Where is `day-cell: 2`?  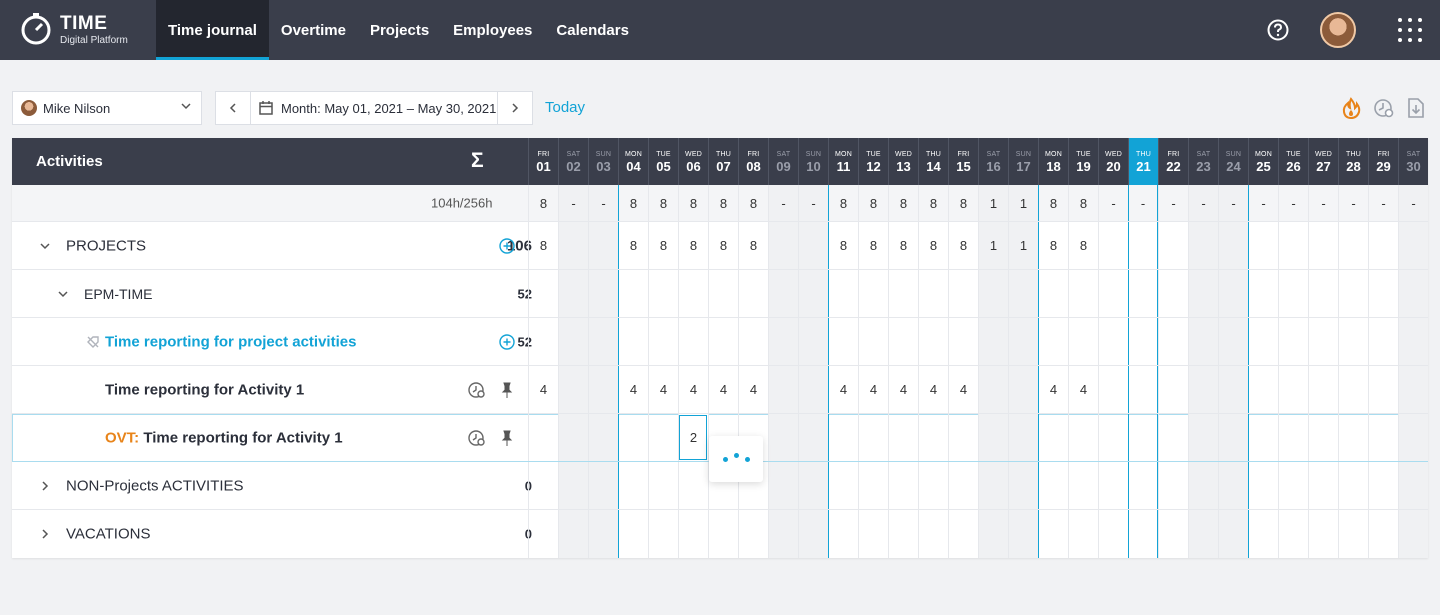
day-cell: 2 is located at coordinates (693, 437).